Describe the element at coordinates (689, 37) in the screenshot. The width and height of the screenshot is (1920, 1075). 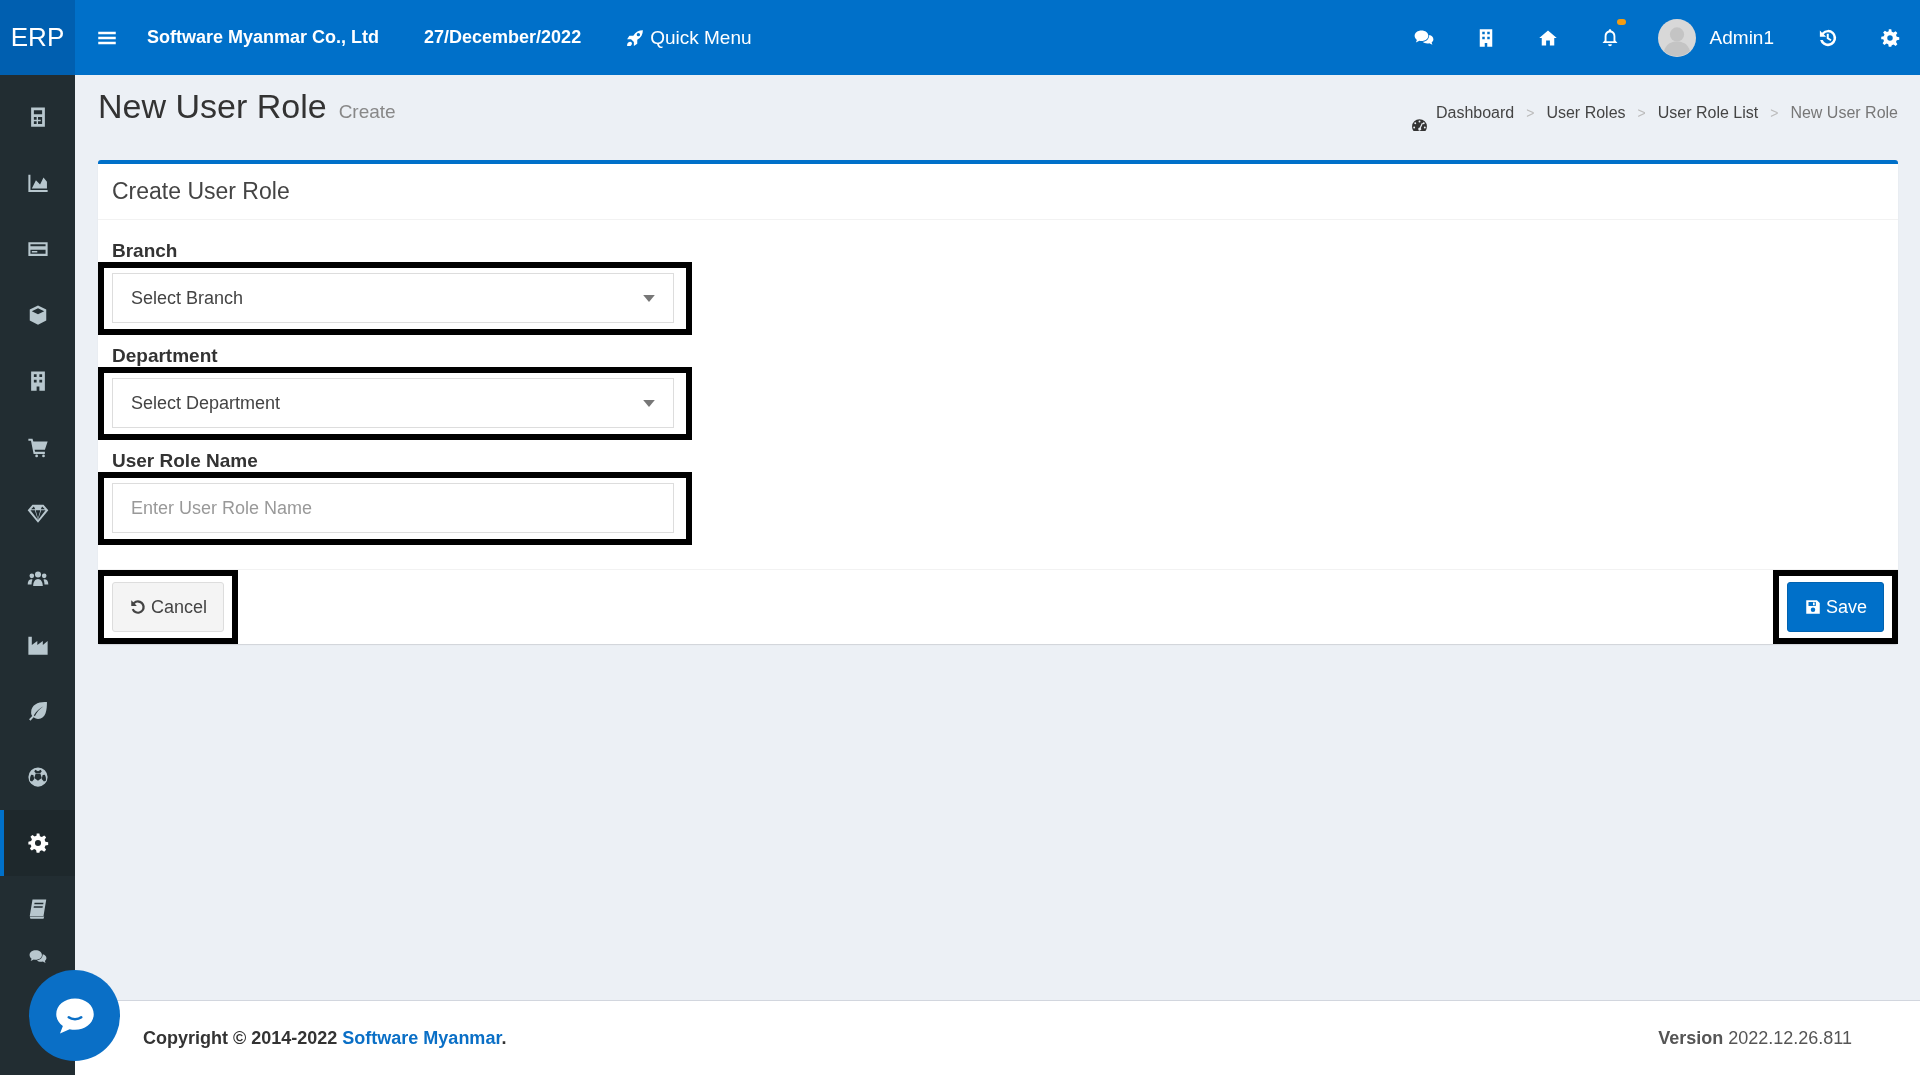
I see `quick-menu-link: Quick Menu` at that location.